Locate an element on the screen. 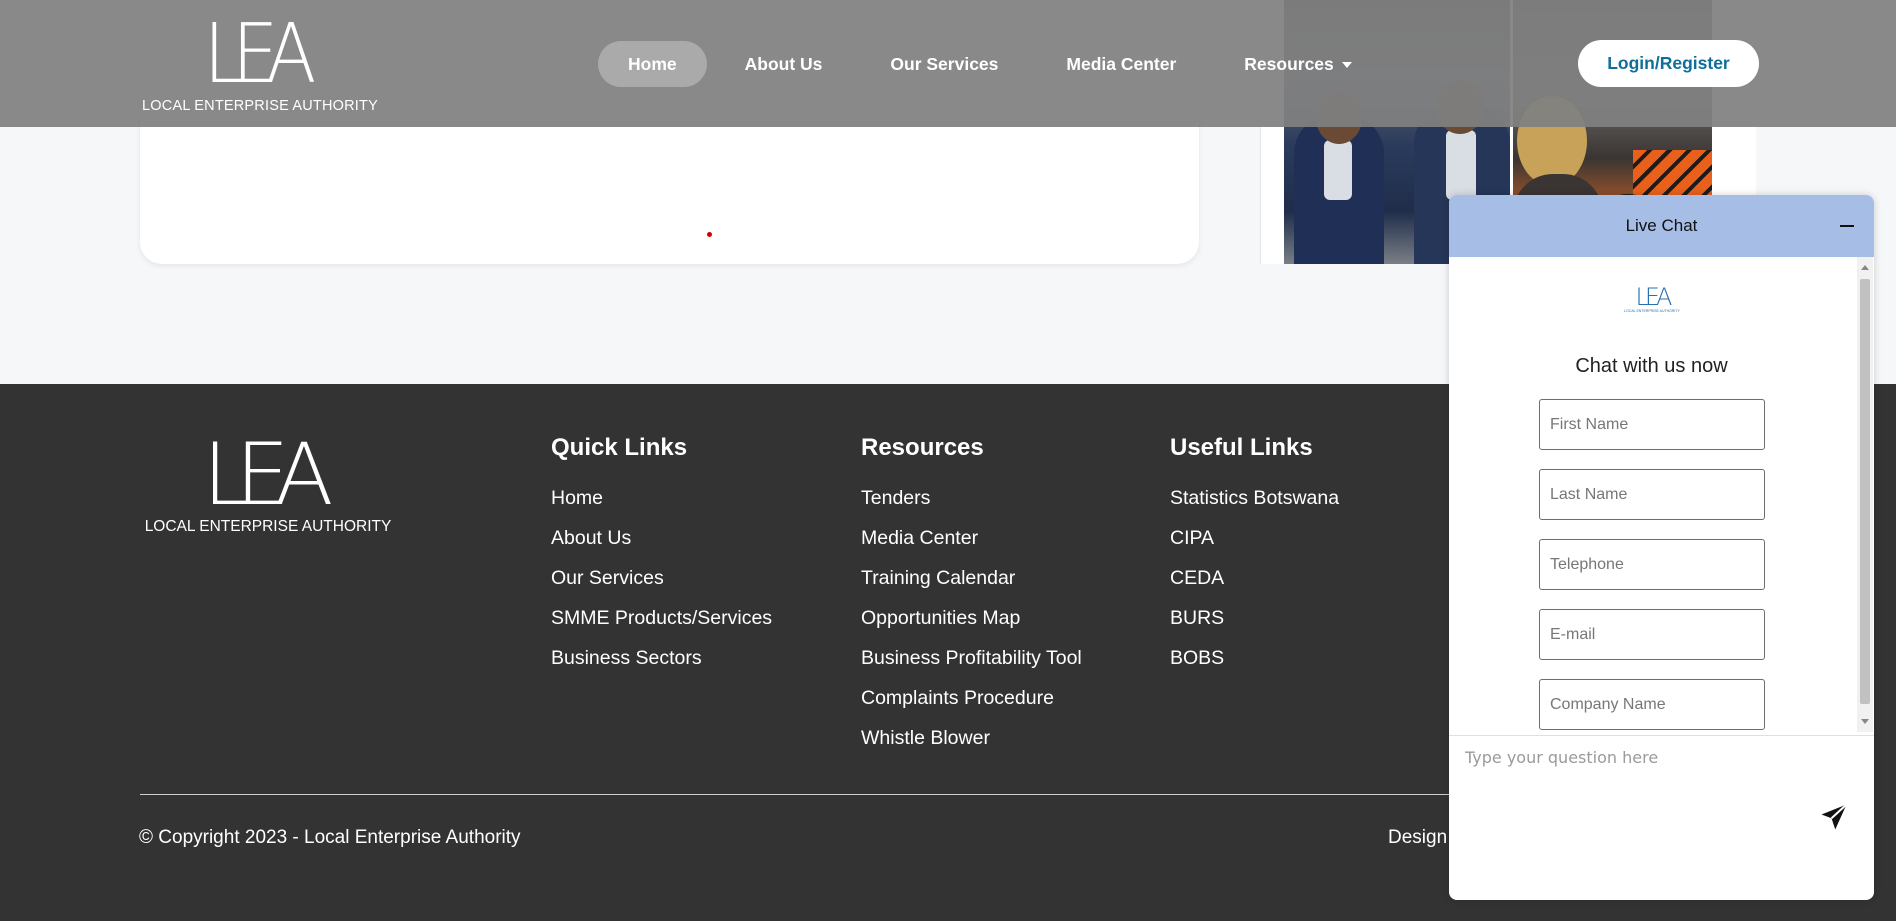  scroll-up-icon is located at coordinates (1865, 267).